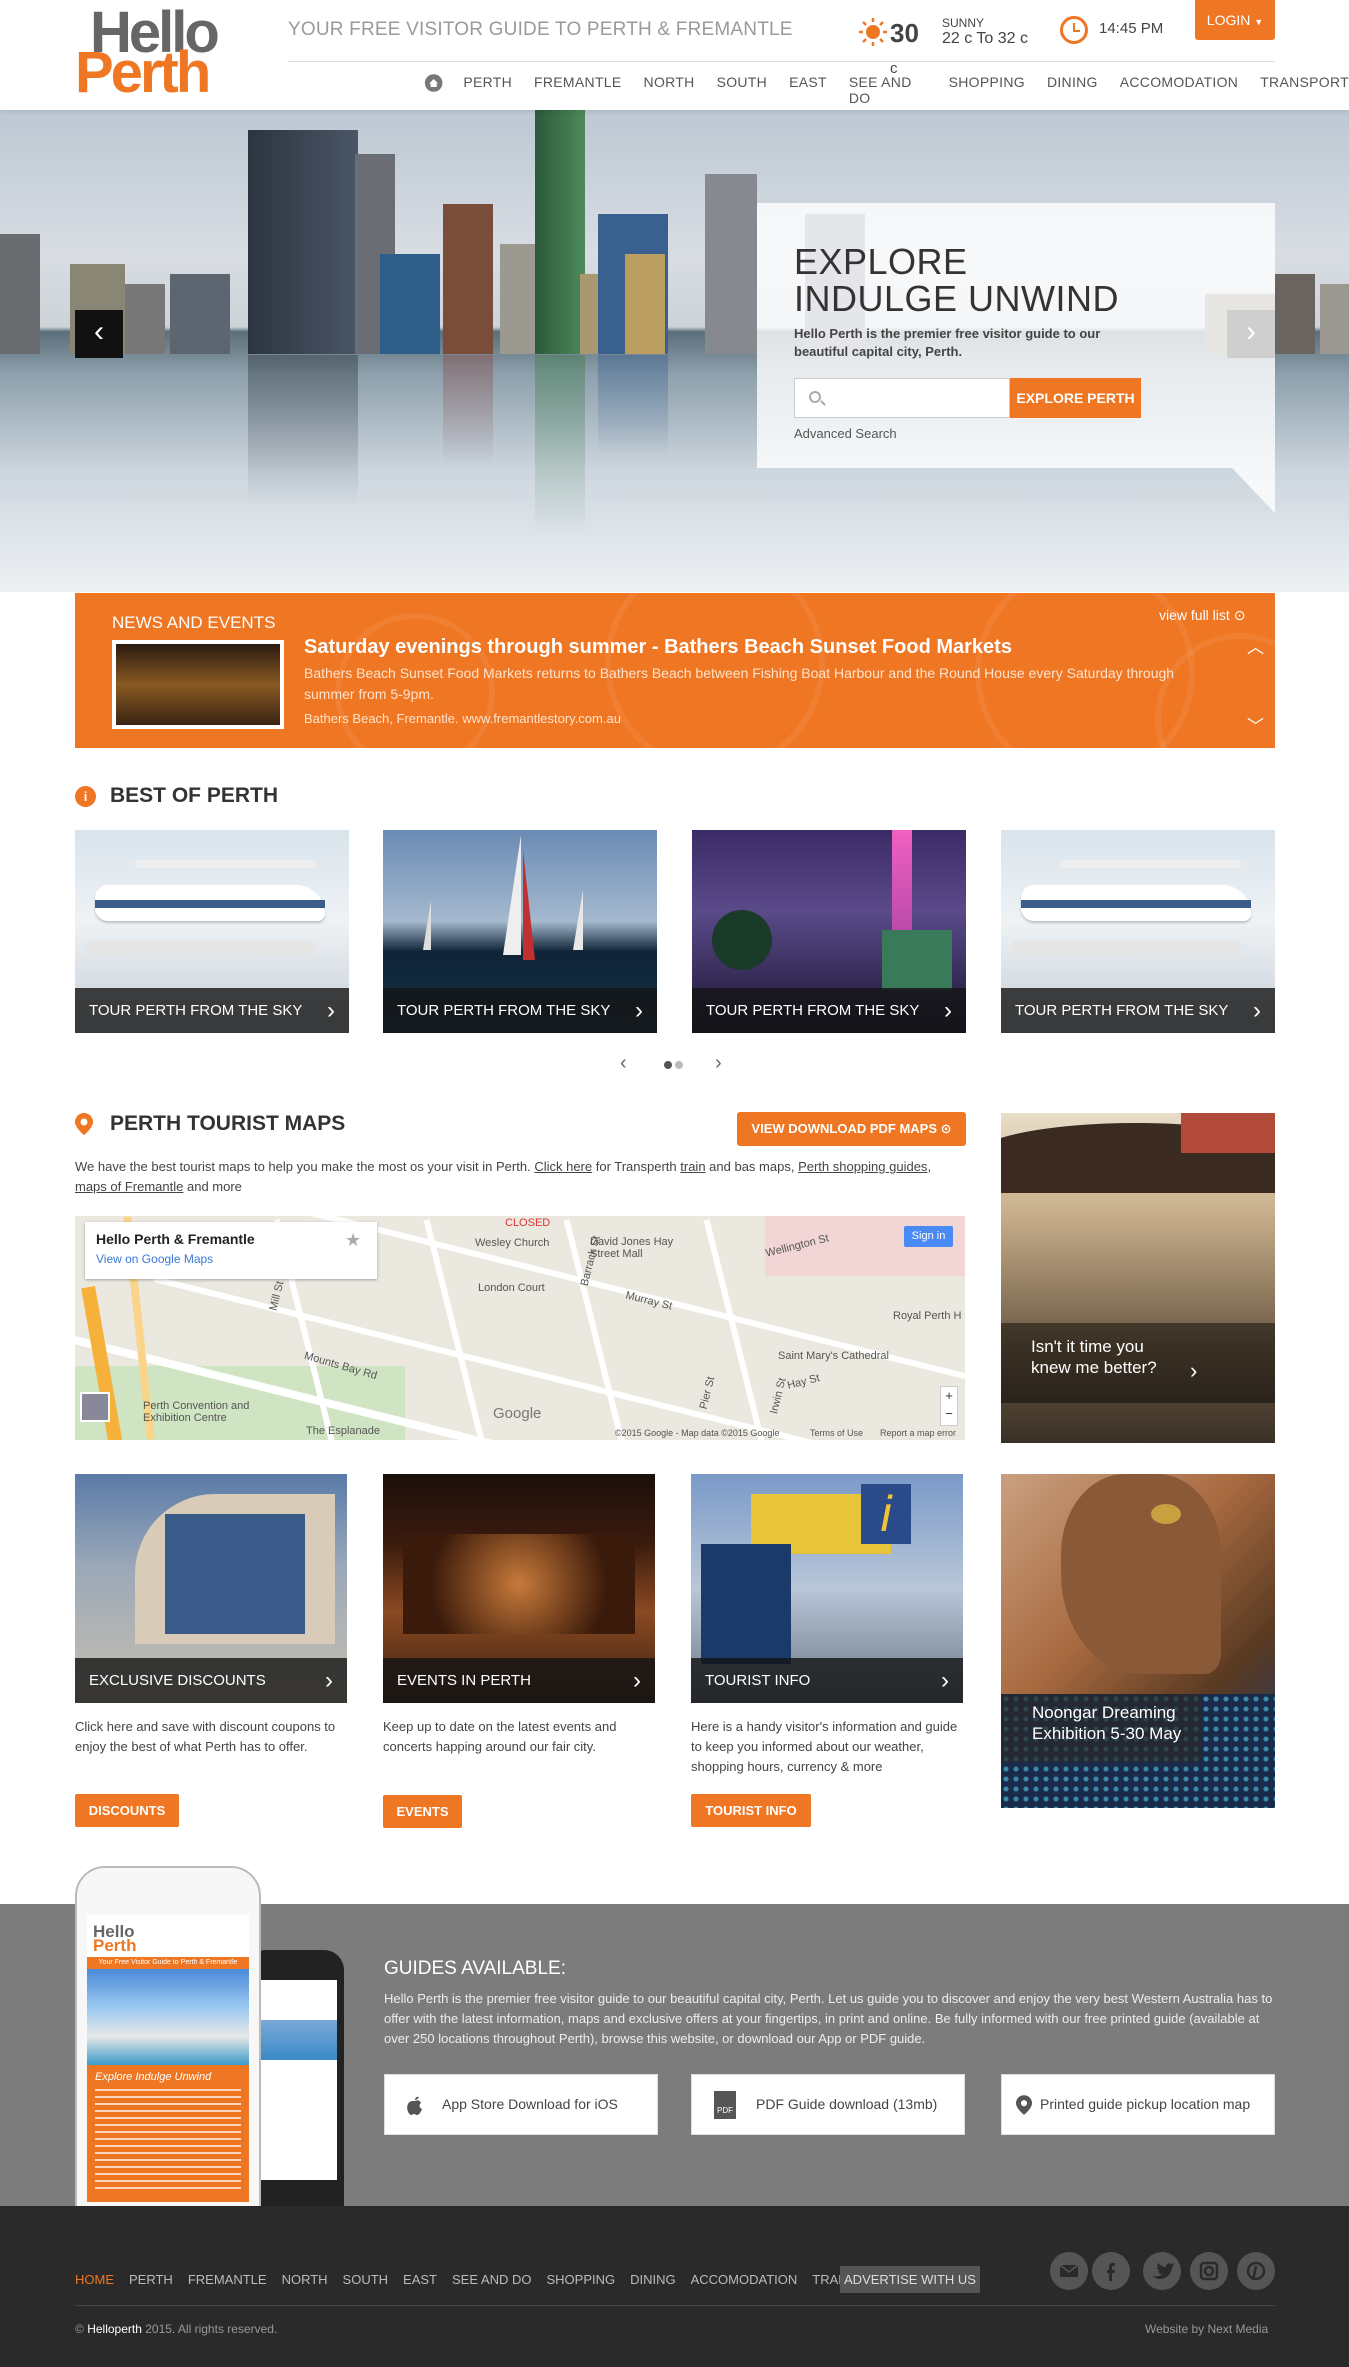 Image resolution: width=1349 pixels, height=2367 pixels. Describe the element at coordinates (987, 90) in the screenshot. I see `nav-shopping: SHOPPING` at that location.